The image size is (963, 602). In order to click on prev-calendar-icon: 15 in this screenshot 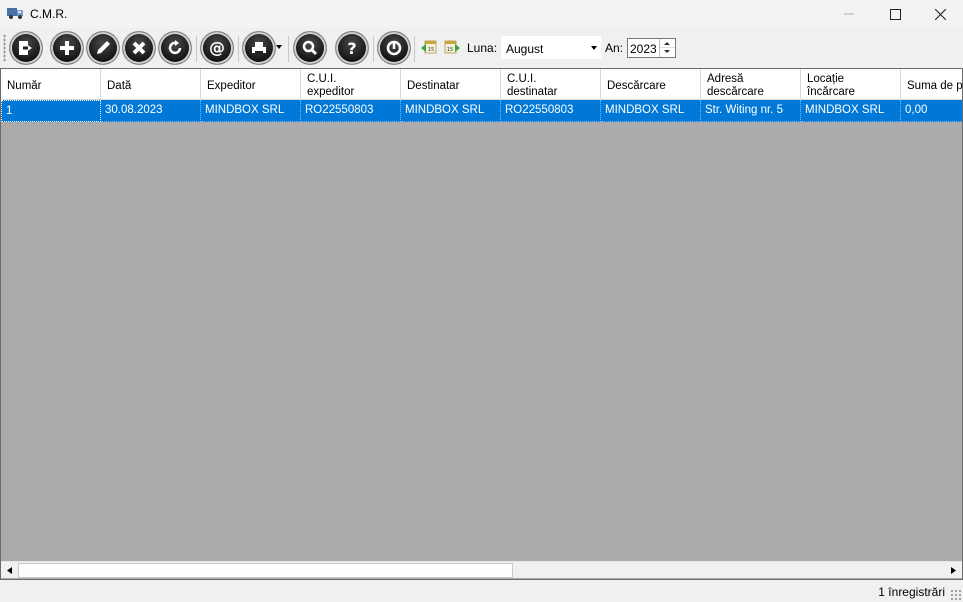, I will do `click(429, 47)`.